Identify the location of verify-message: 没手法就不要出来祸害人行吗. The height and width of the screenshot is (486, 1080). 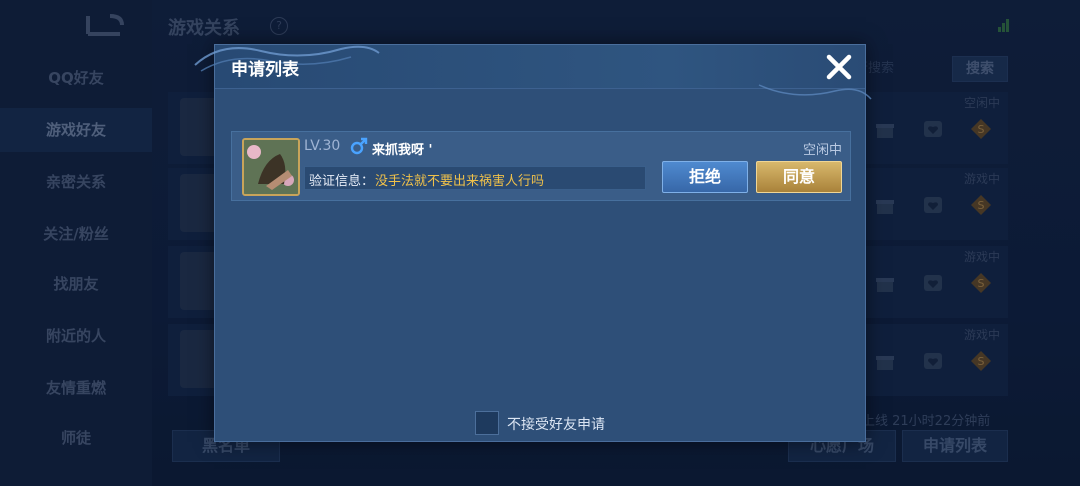
(460, 181).